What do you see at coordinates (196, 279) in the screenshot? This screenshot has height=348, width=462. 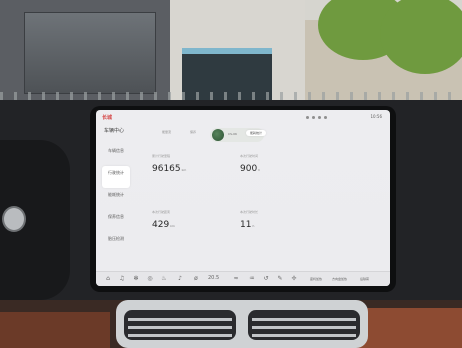 I see `temperature-icon: ø` at bounding box center [196, 279].